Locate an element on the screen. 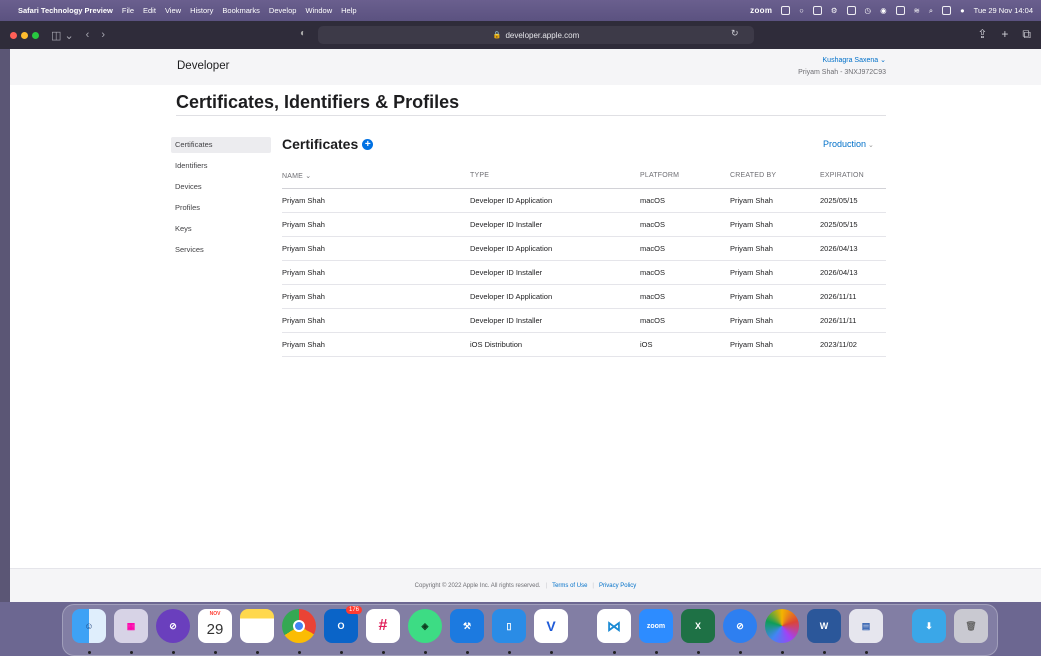 This screenshot has width=1041, height=656. developer-logo: Developer is located at coordinates (202, 65).